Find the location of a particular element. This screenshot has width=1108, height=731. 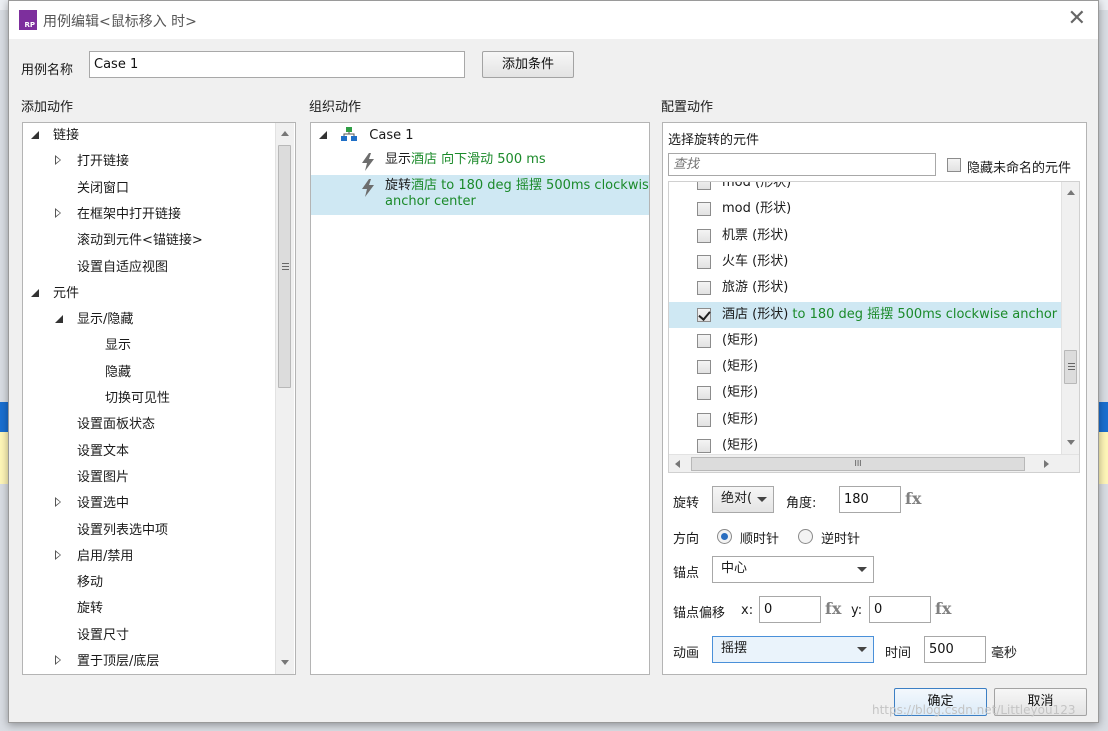

organized-action-item: 显示酒店 向下滑动 500 ms is located at coordinates (480, 162).